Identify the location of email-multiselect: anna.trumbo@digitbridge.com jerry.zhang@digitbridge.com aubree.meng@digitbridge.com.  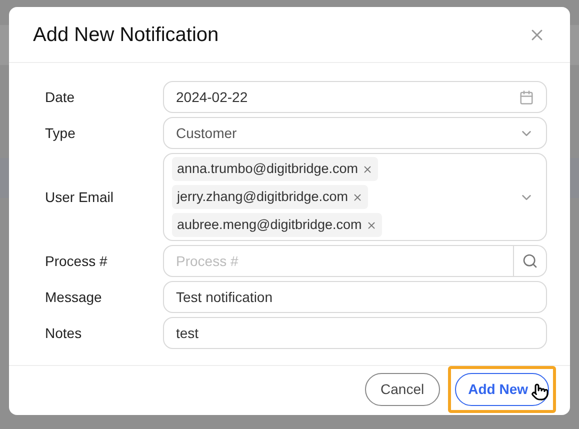
(355, 197).